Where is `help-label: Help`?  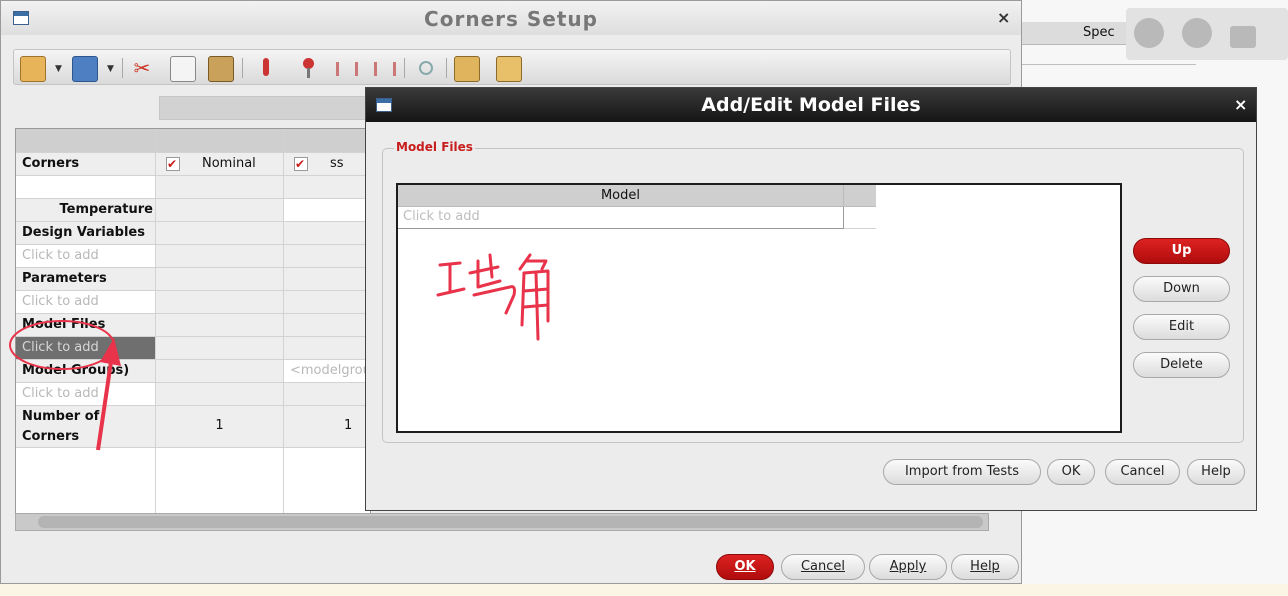 help-label: Help is located at coordinates (985, 566).